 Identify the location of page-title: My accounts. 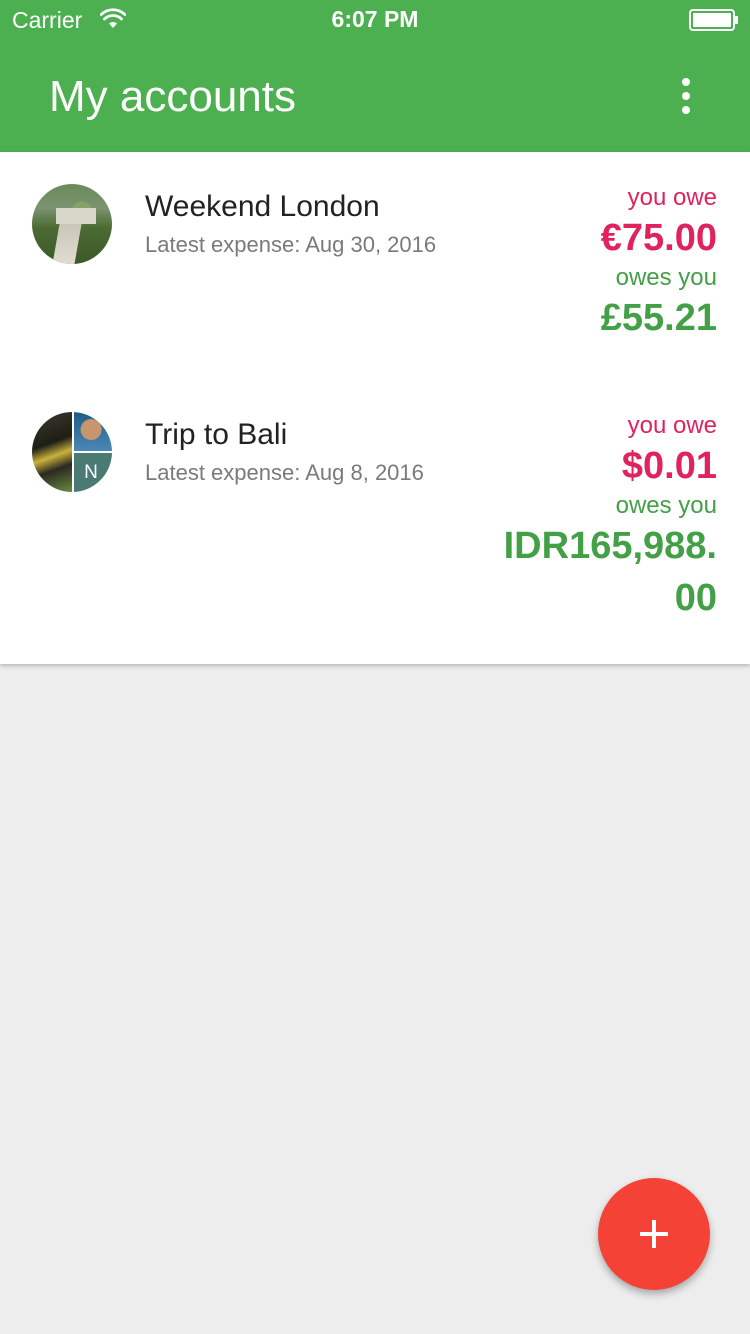
(172, 96).